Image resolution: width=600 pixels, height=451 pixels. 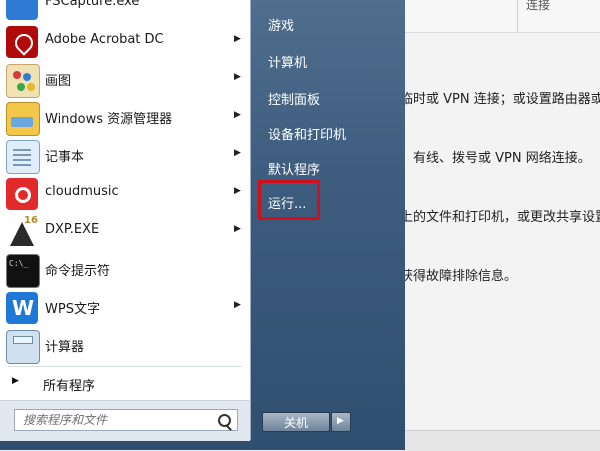 What do you see at coordinates (58, 81) in the screenshot?
I see `program-label: 画图` at bounding box center [58, 81].